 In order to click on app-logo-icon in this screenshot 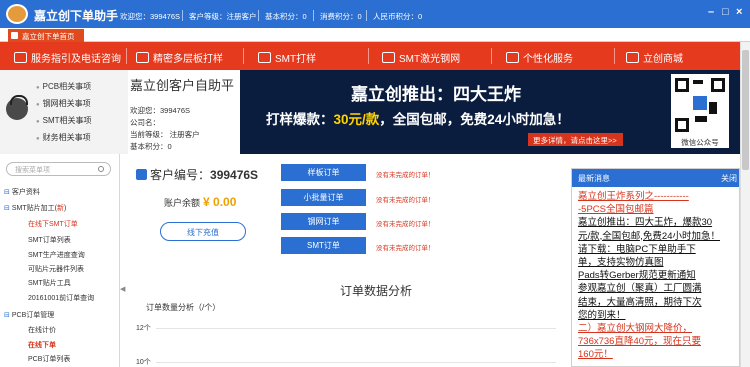, I will do `click(17, 14)`.